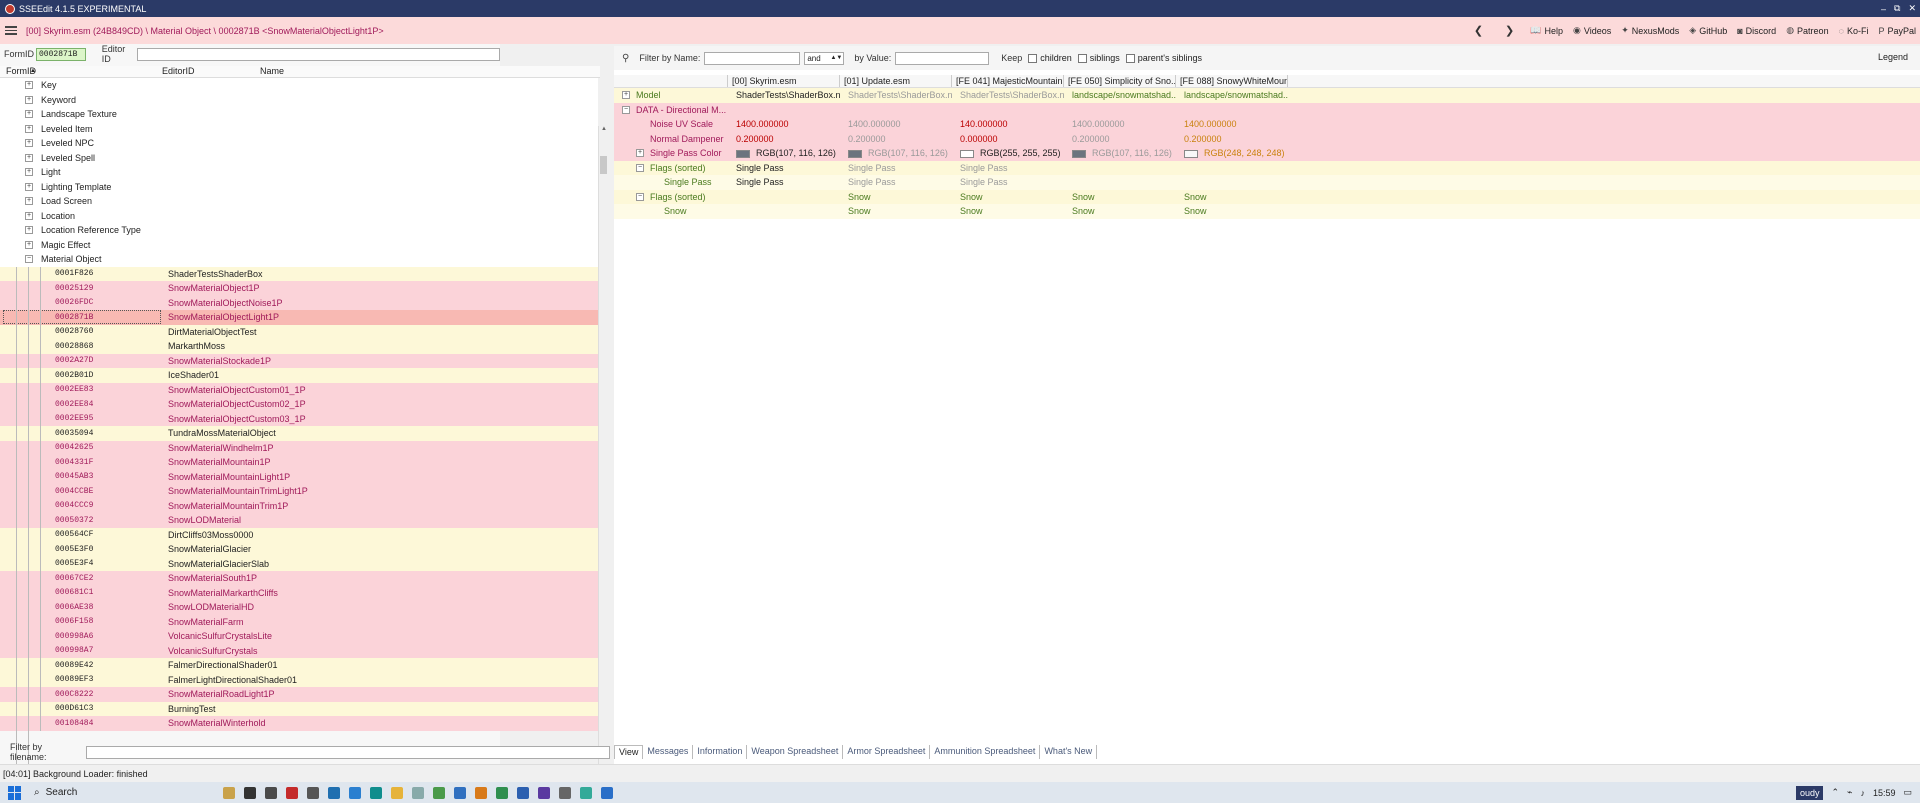  What do you see at coordinates (1650, 30) in the screenshot?
I see `nav-link-nexusmods: ✦ NexusMods` at bounding box center [1650, 30].